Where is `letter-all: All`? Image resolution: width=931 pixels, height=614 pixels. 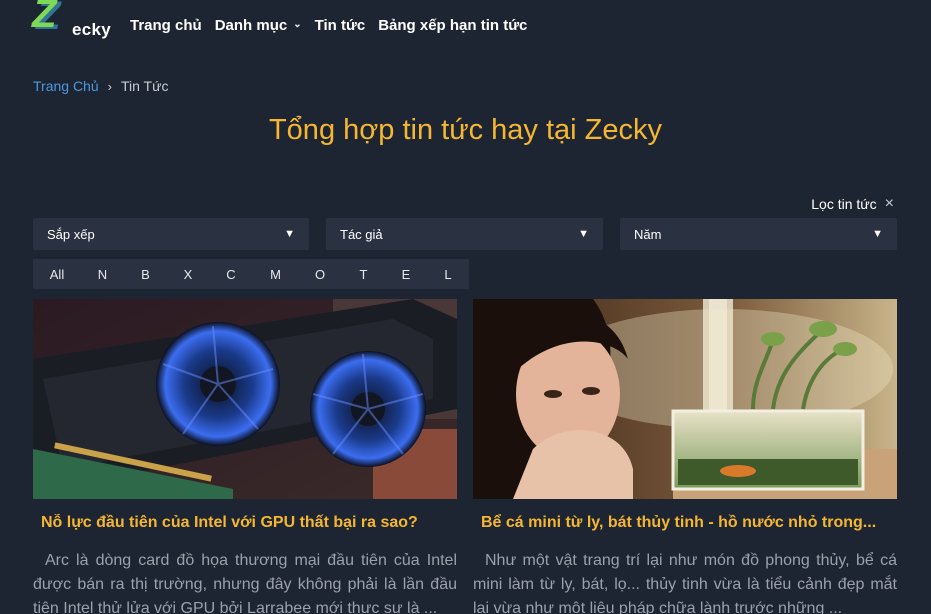 letter-all: All is located at coordinates (57, 274).